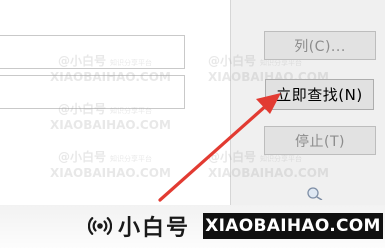 This screenshot has width=385, height=248. I want to click on stop-button-label: 停止(T), so click(320, 141).